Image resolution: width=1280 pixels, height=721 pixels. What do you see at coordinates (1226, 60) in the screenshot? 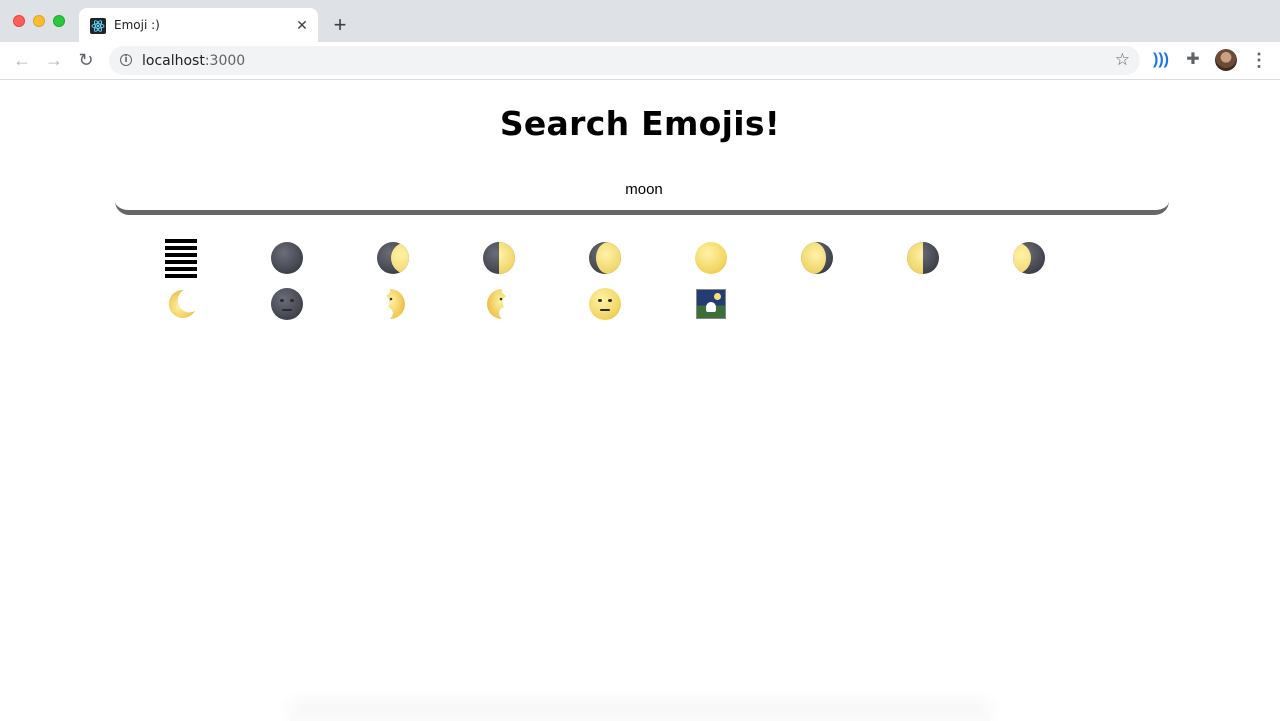
I see `profile-avatar` at bounding box center [1226, 60].